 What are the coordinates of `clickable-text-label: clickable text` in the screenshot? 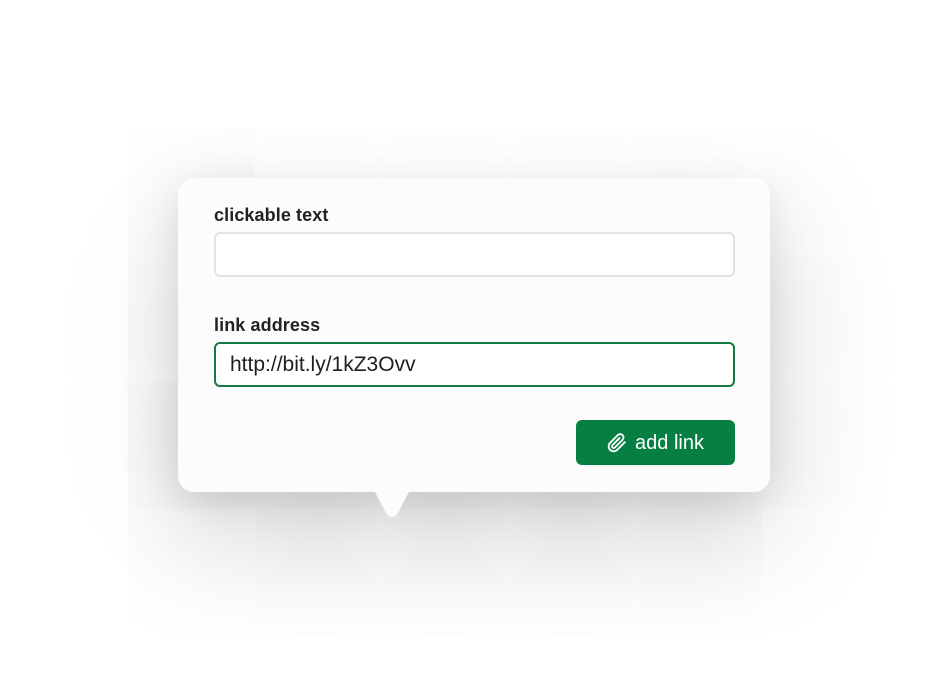 It's located at (271, 215).